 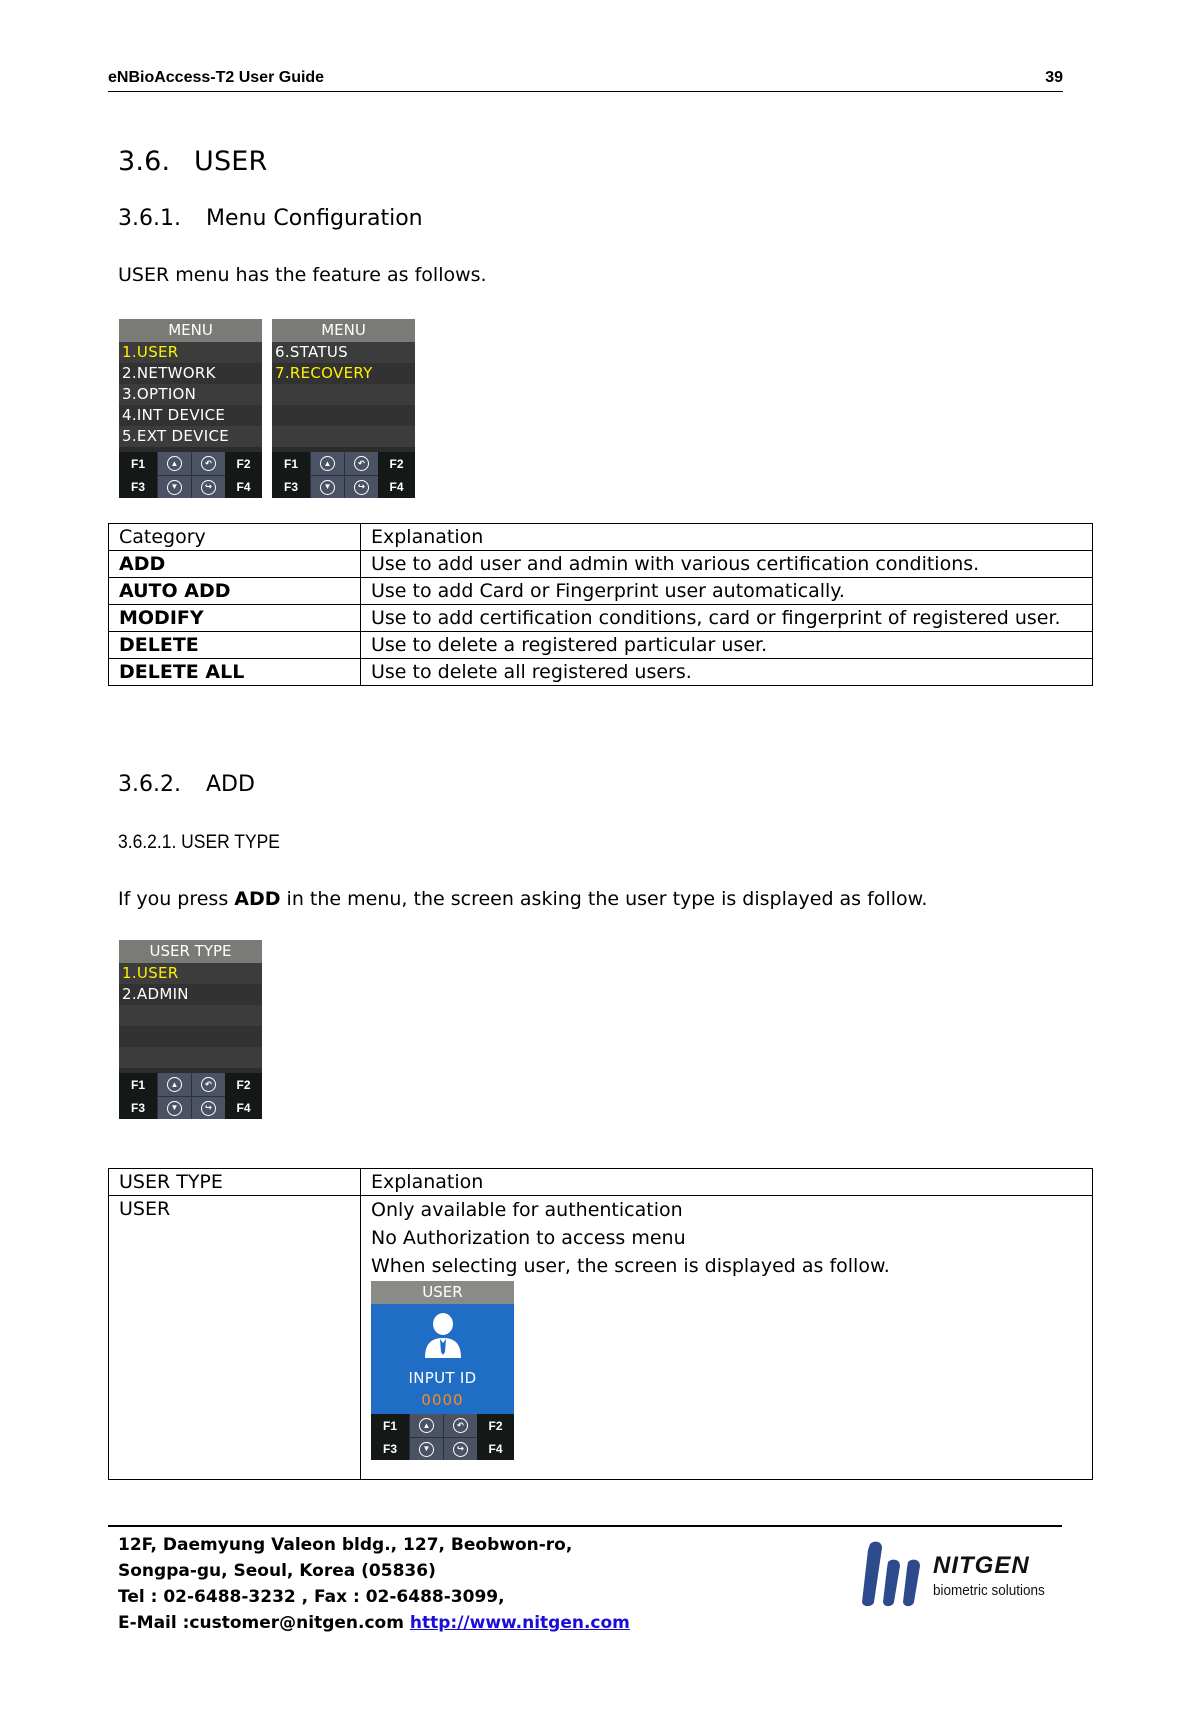 I want to click on table-header-row: Category Explanation, so click(x=600, y=537).